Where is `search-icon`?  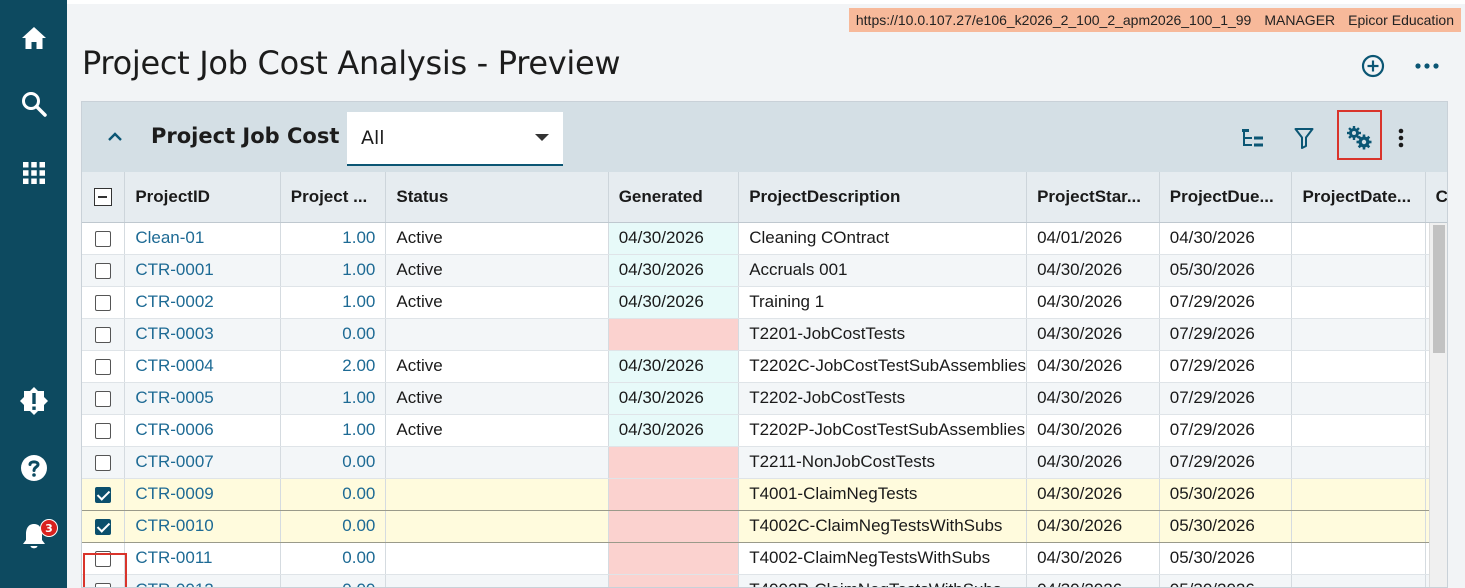
search-icon is located at coordinates (34, 104).